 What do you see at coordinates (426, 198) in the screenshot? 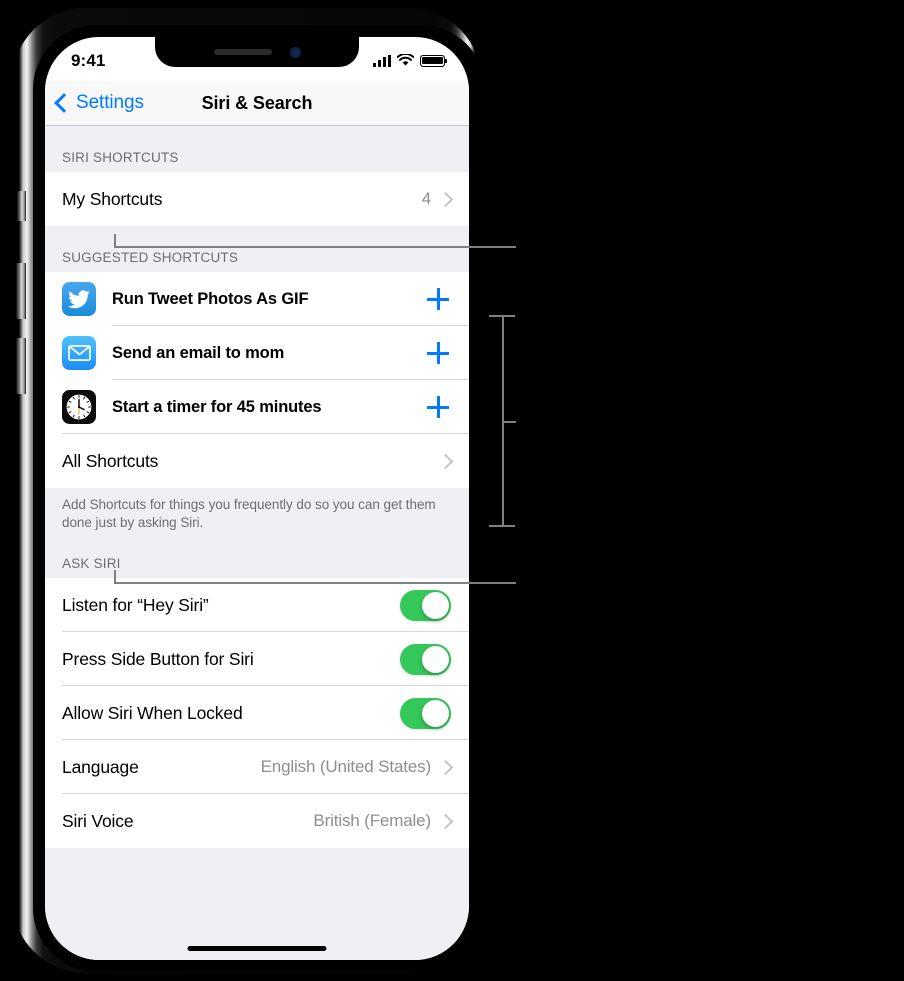
I see `row-value-count: 4` at bounding box center [426, 198].